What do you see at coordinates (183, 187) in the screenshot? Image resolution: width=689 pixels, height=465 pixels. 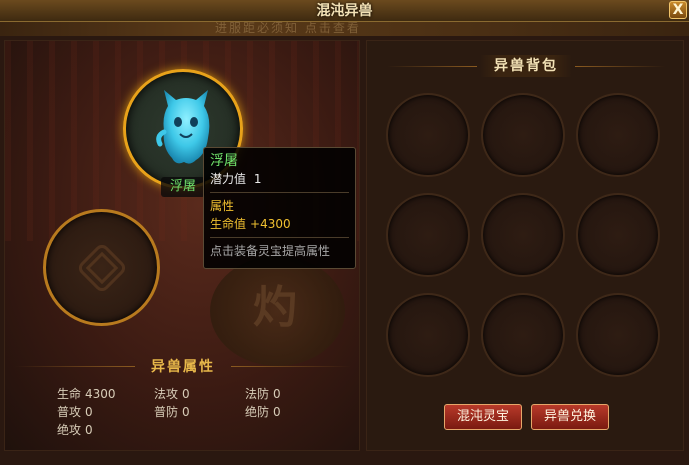 I see `pet-name-tag: 浮屠` at bounding box center [183, 187].